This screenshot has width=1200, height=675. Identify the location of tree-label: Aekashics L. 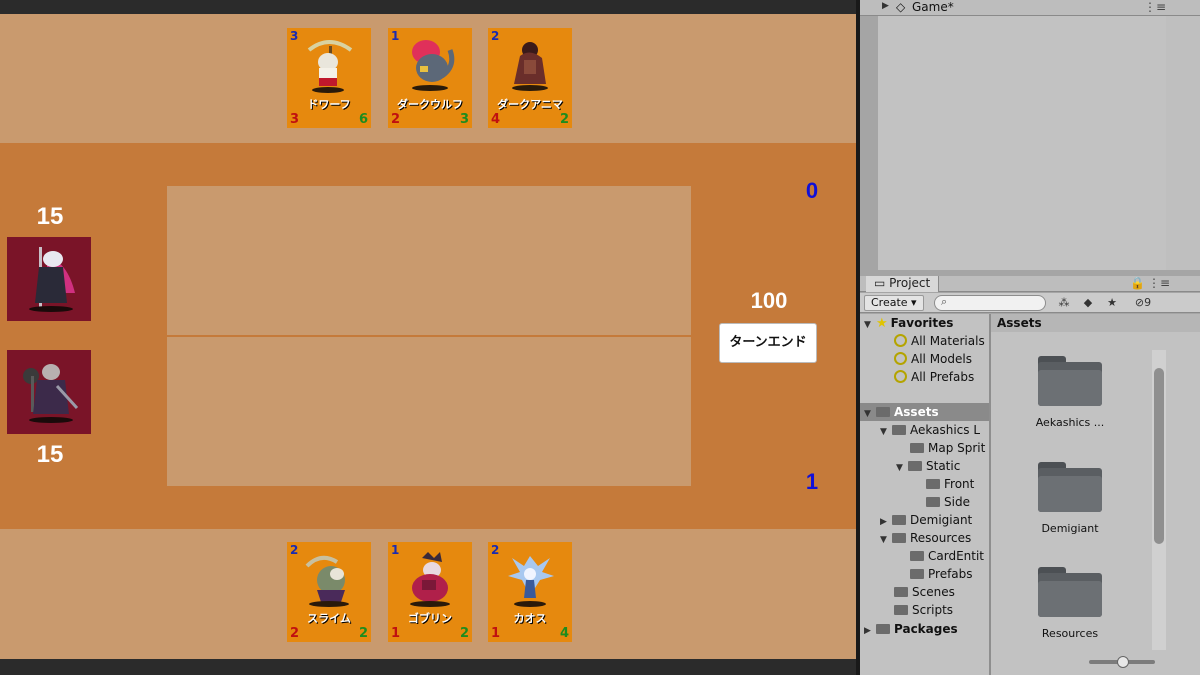
(945, 430).